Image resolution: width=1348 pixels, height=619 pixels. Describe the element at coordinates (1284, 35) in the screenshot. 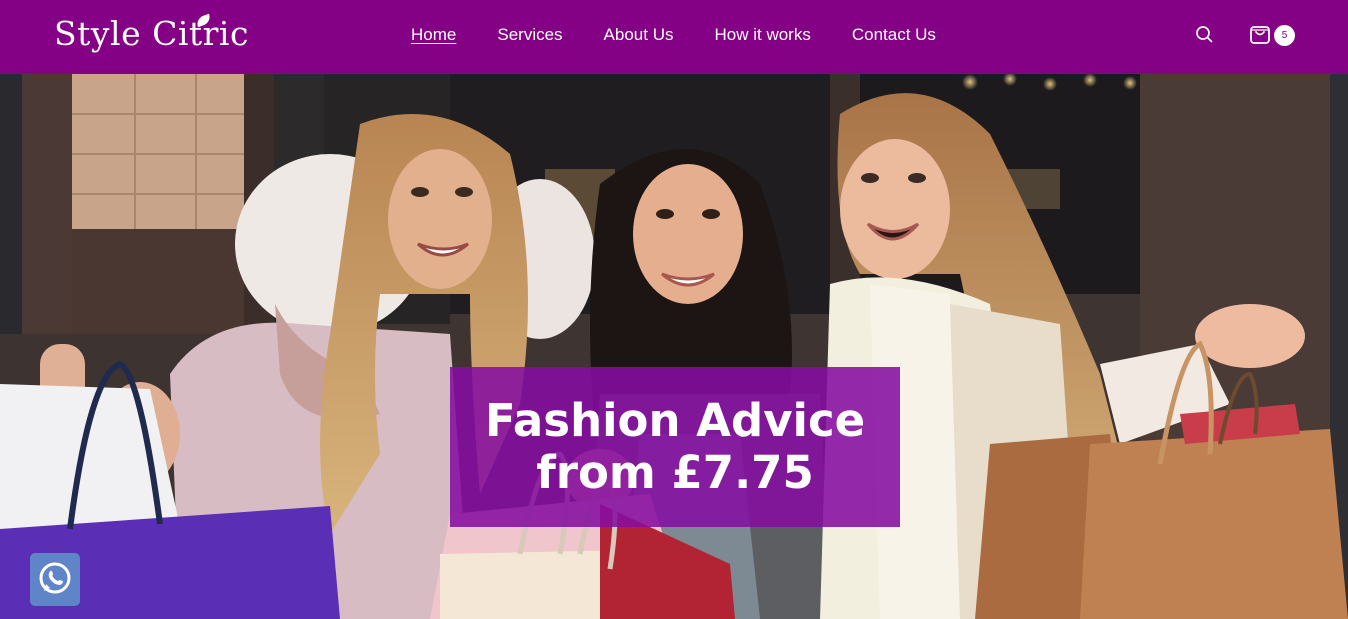

I see `cart-count-badge: 5` at that location.